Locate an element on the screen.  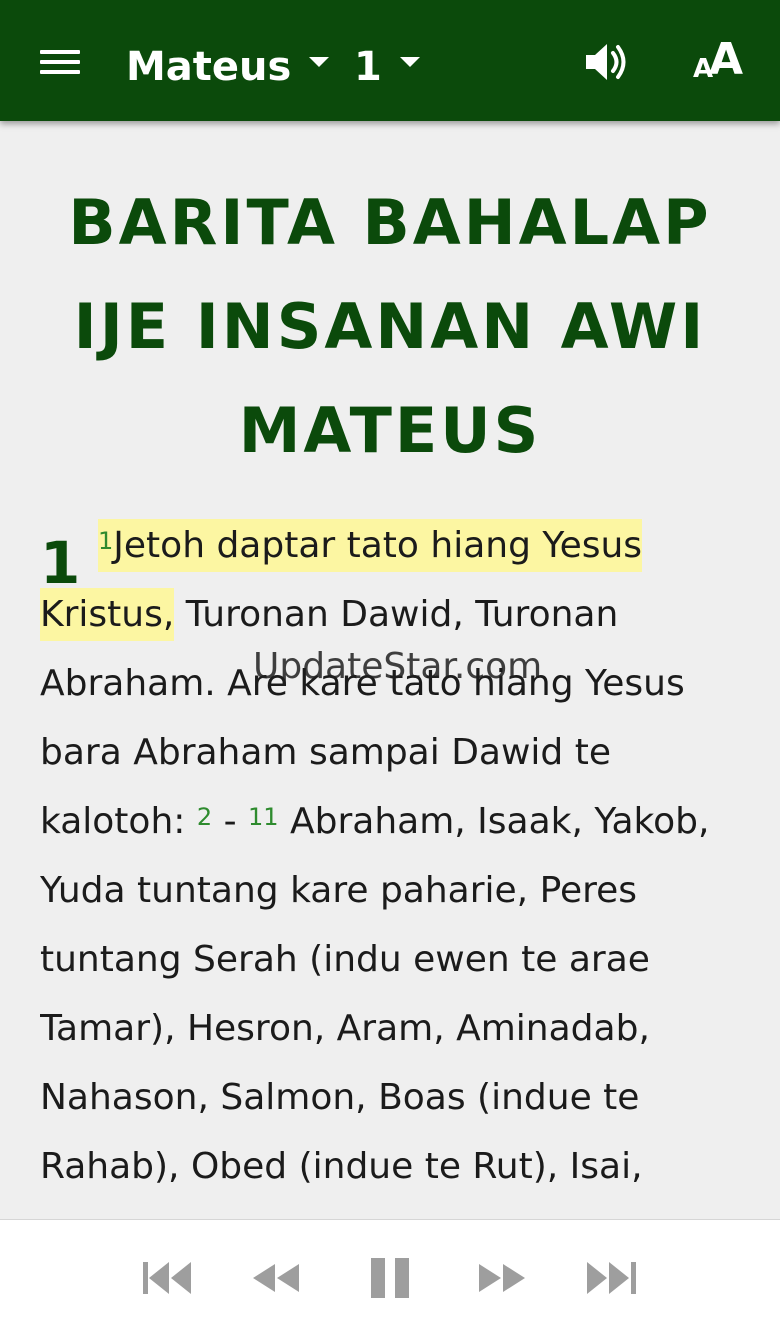
menu-icon is located at coordinates (60, 62).